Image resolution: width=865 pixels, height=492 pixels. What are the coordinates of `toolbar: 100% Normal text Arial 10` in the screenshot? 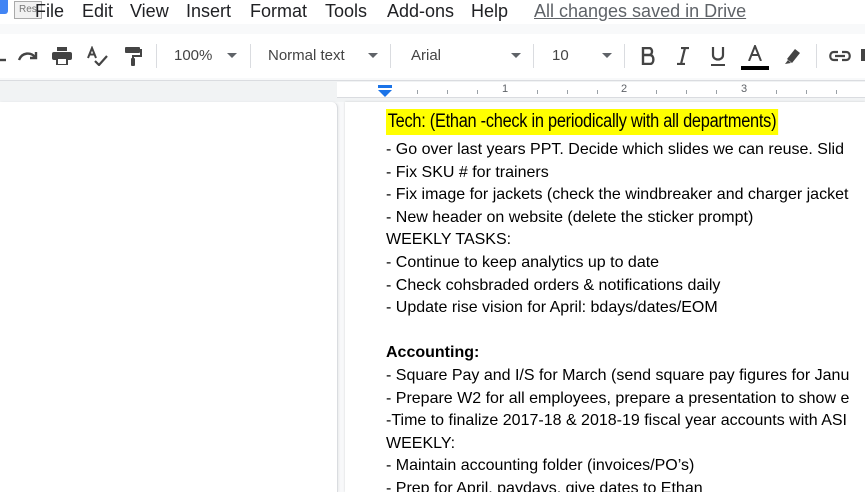 It's located at (432, 56).